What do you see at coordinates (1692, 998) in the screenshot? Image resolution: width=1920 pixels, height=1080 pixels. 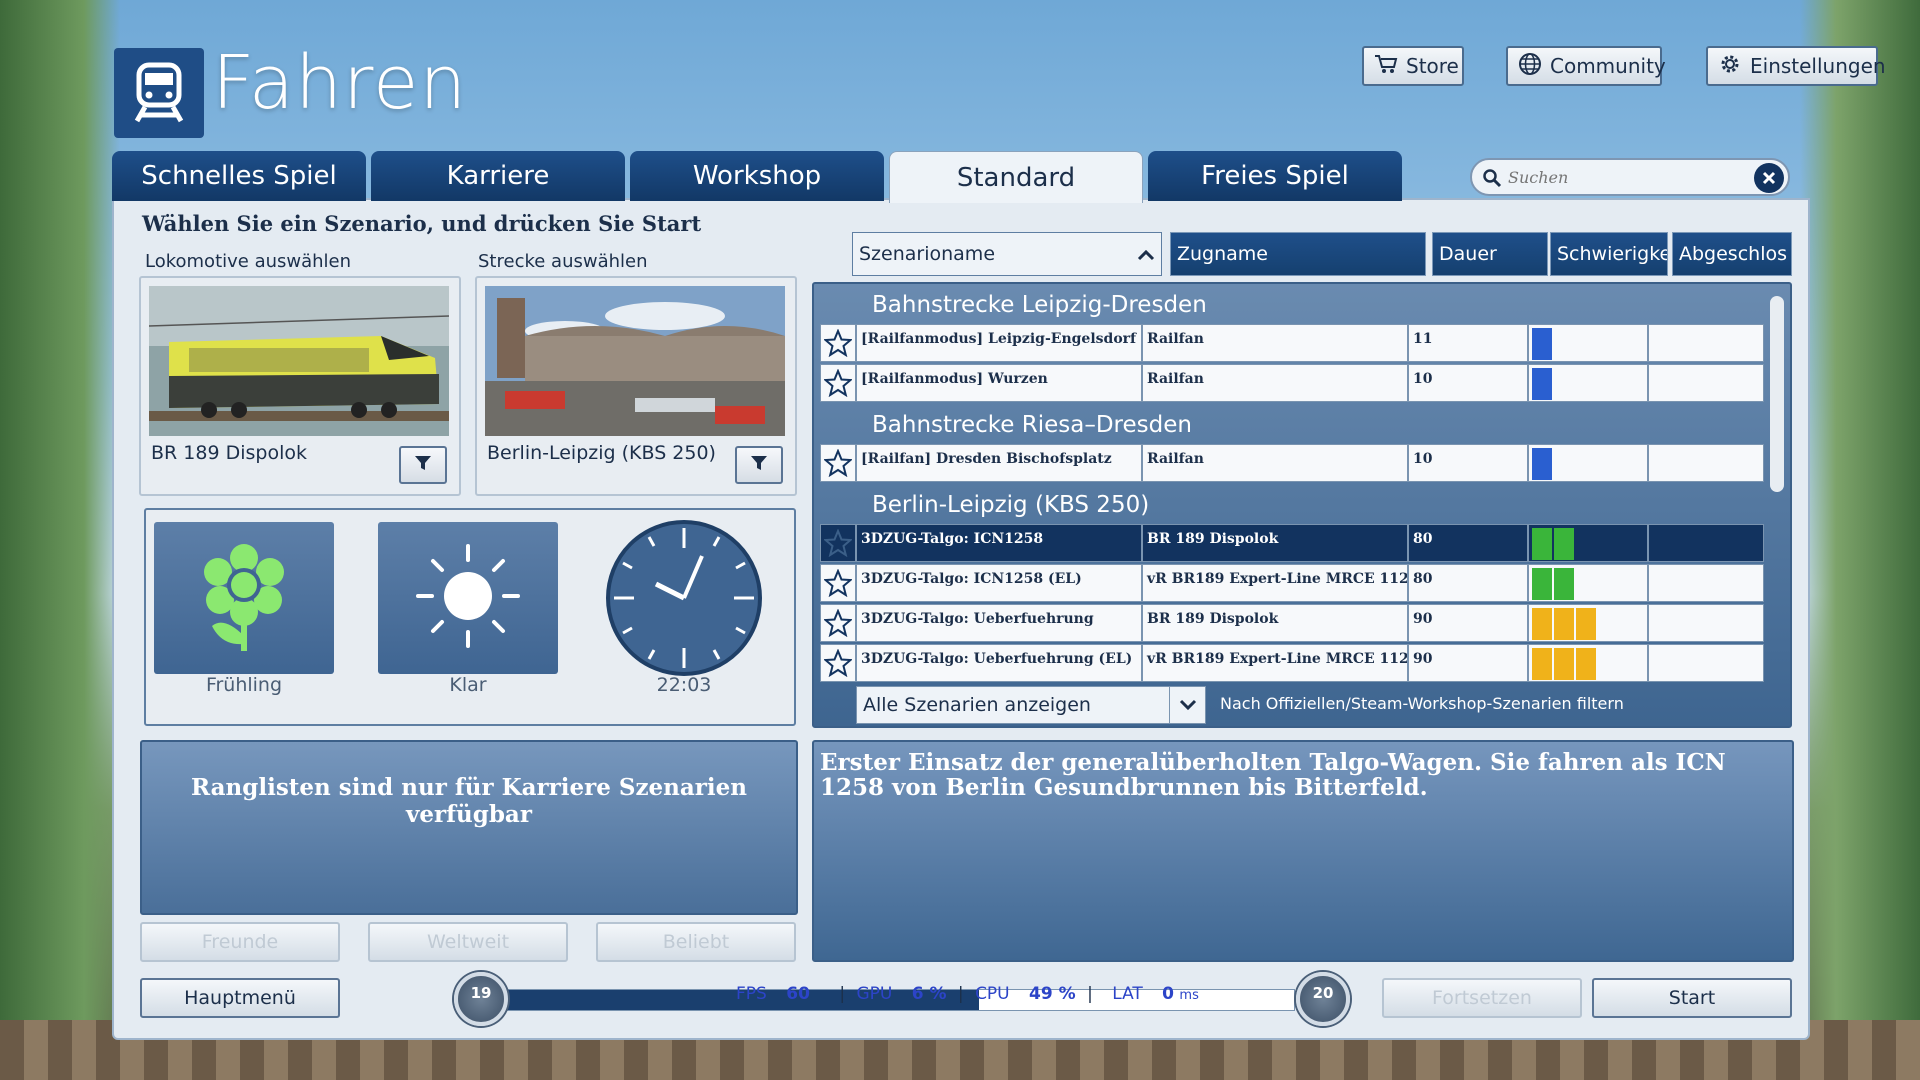 I see `start-button: Start` at bounding box center [1692, 998].